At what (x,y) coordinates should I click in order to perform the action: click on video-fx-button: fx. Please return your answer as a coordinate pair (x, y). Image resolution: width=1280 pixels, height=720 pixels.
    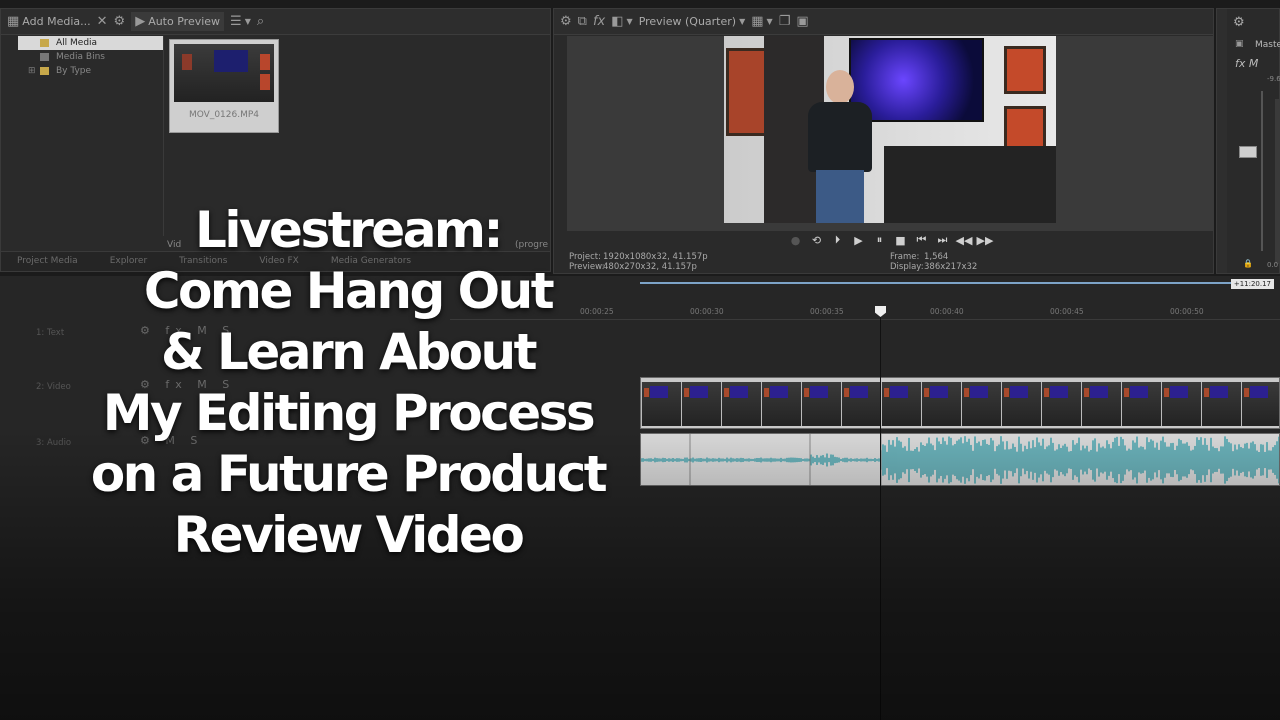
    Looking at the image, I should click on (599, 21).